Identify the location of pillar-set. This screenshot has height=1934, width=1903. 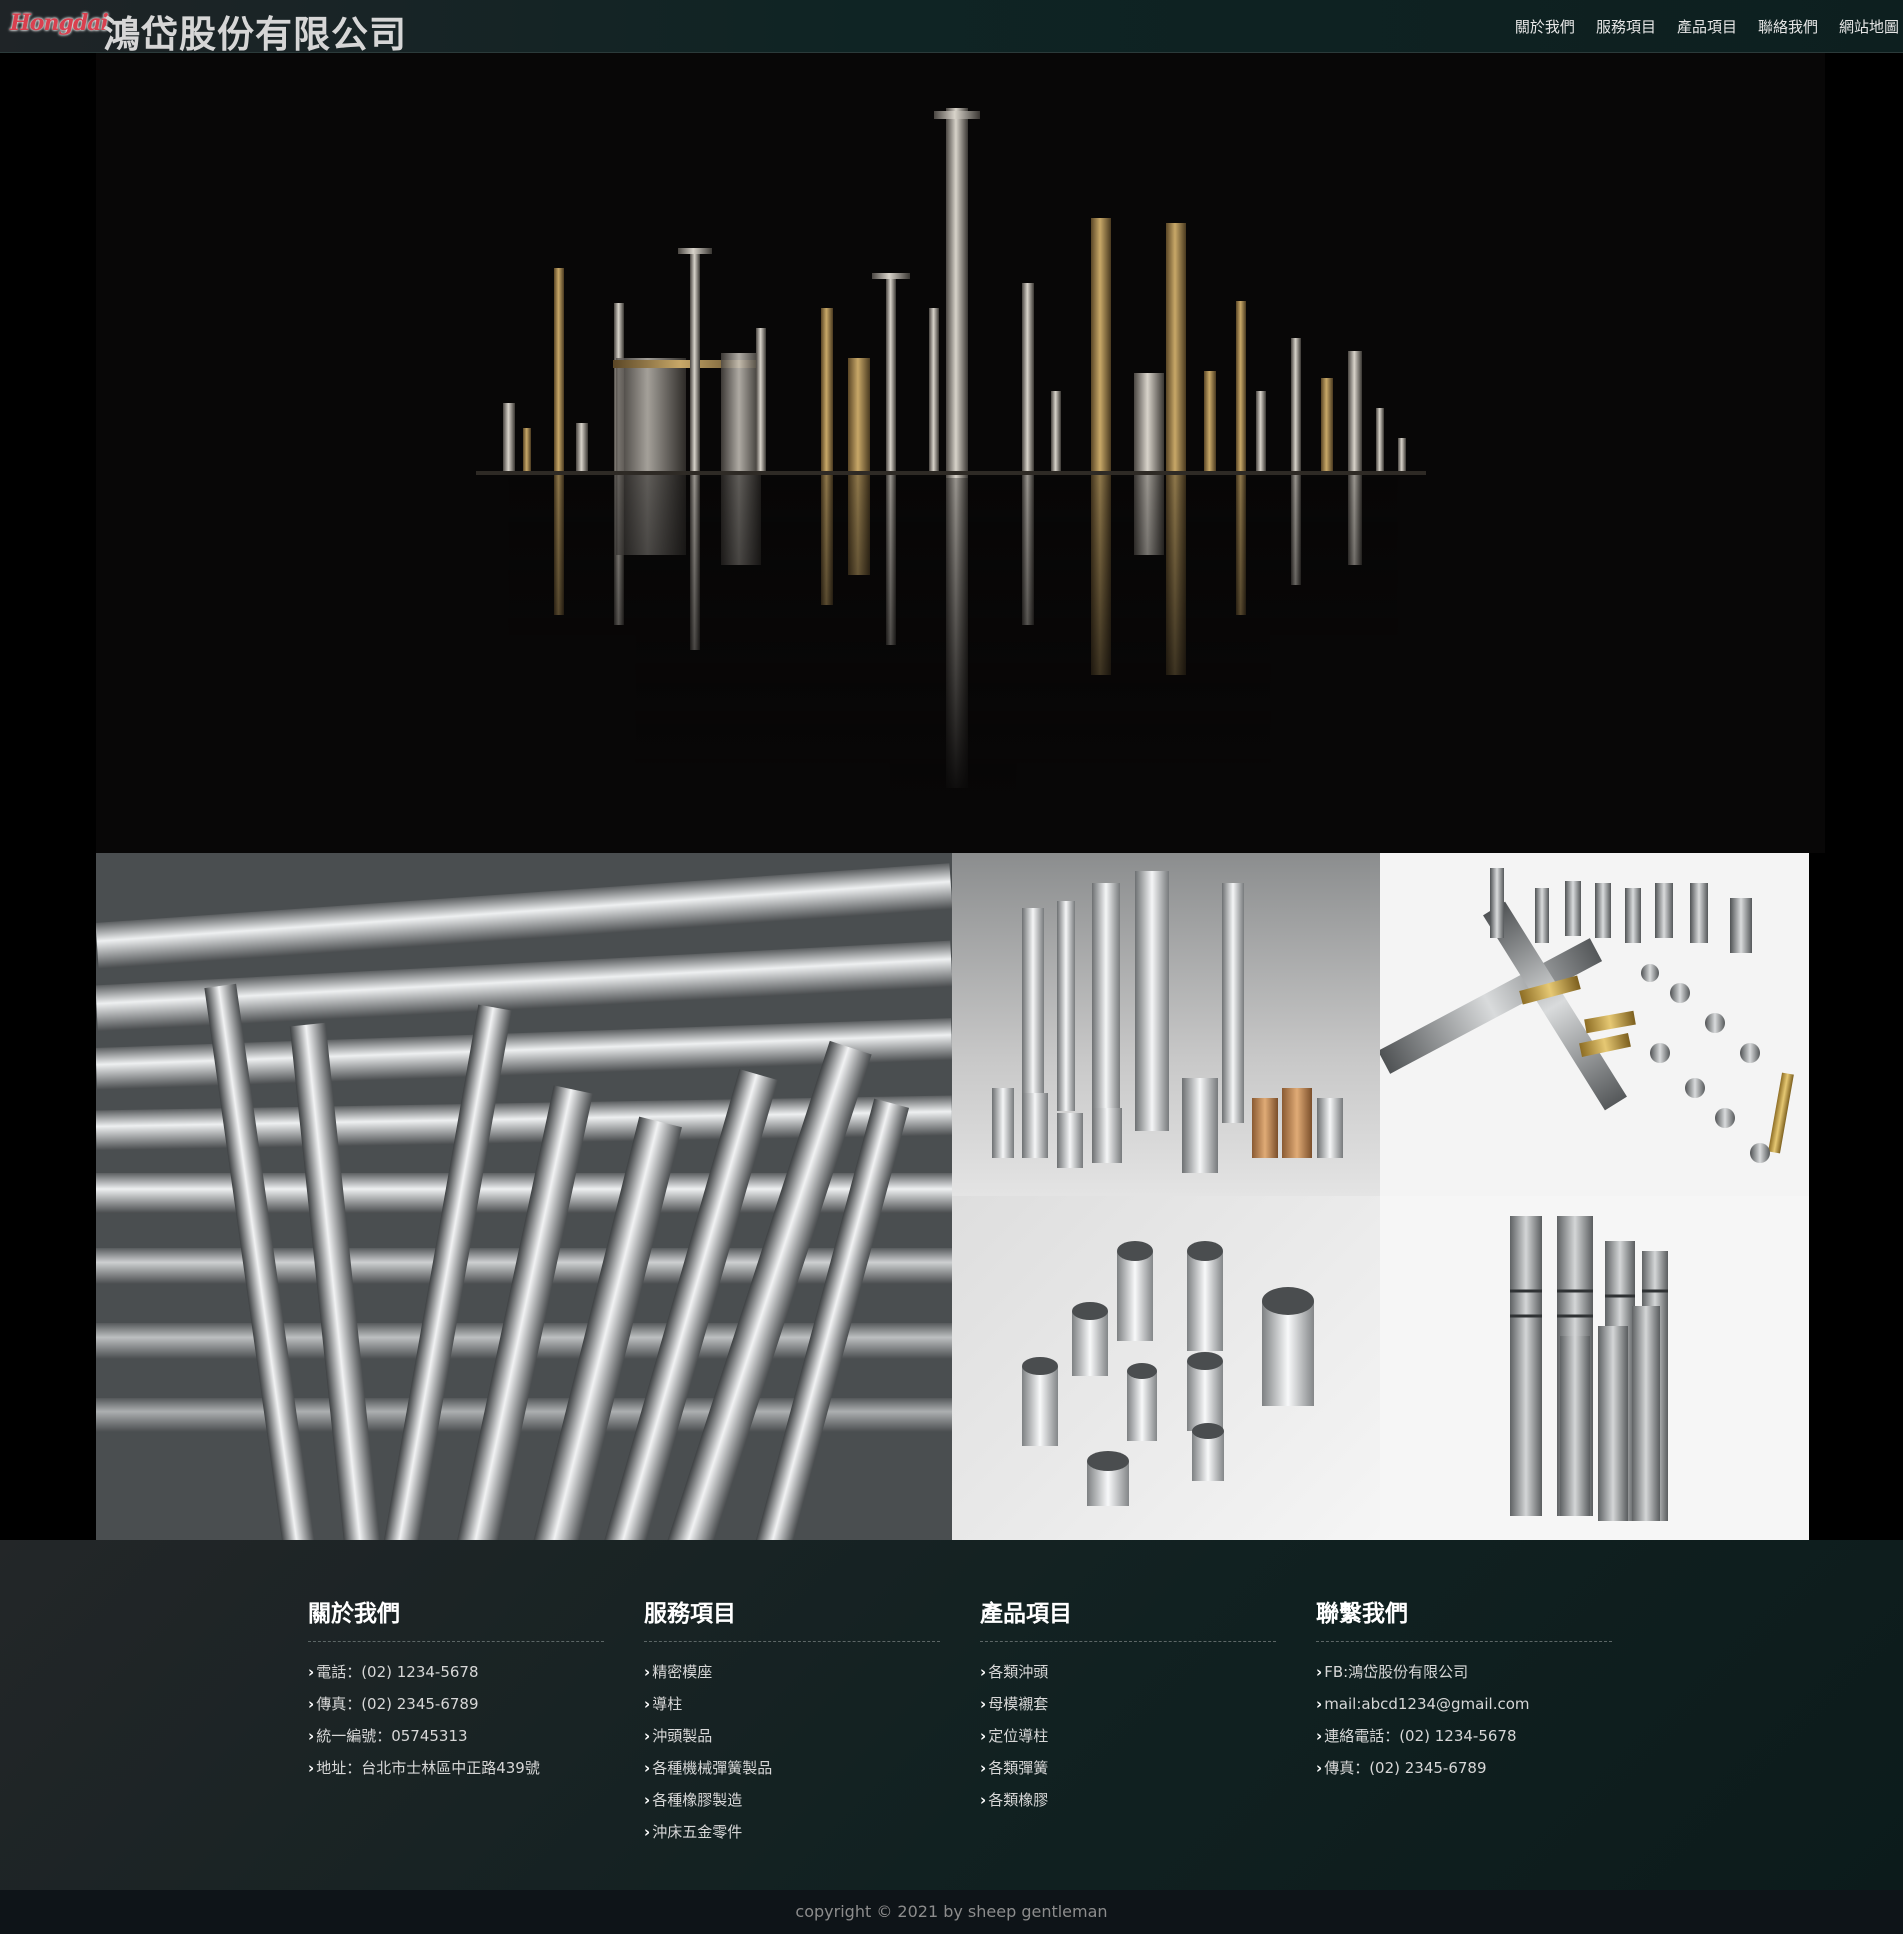
(1589, 1368).